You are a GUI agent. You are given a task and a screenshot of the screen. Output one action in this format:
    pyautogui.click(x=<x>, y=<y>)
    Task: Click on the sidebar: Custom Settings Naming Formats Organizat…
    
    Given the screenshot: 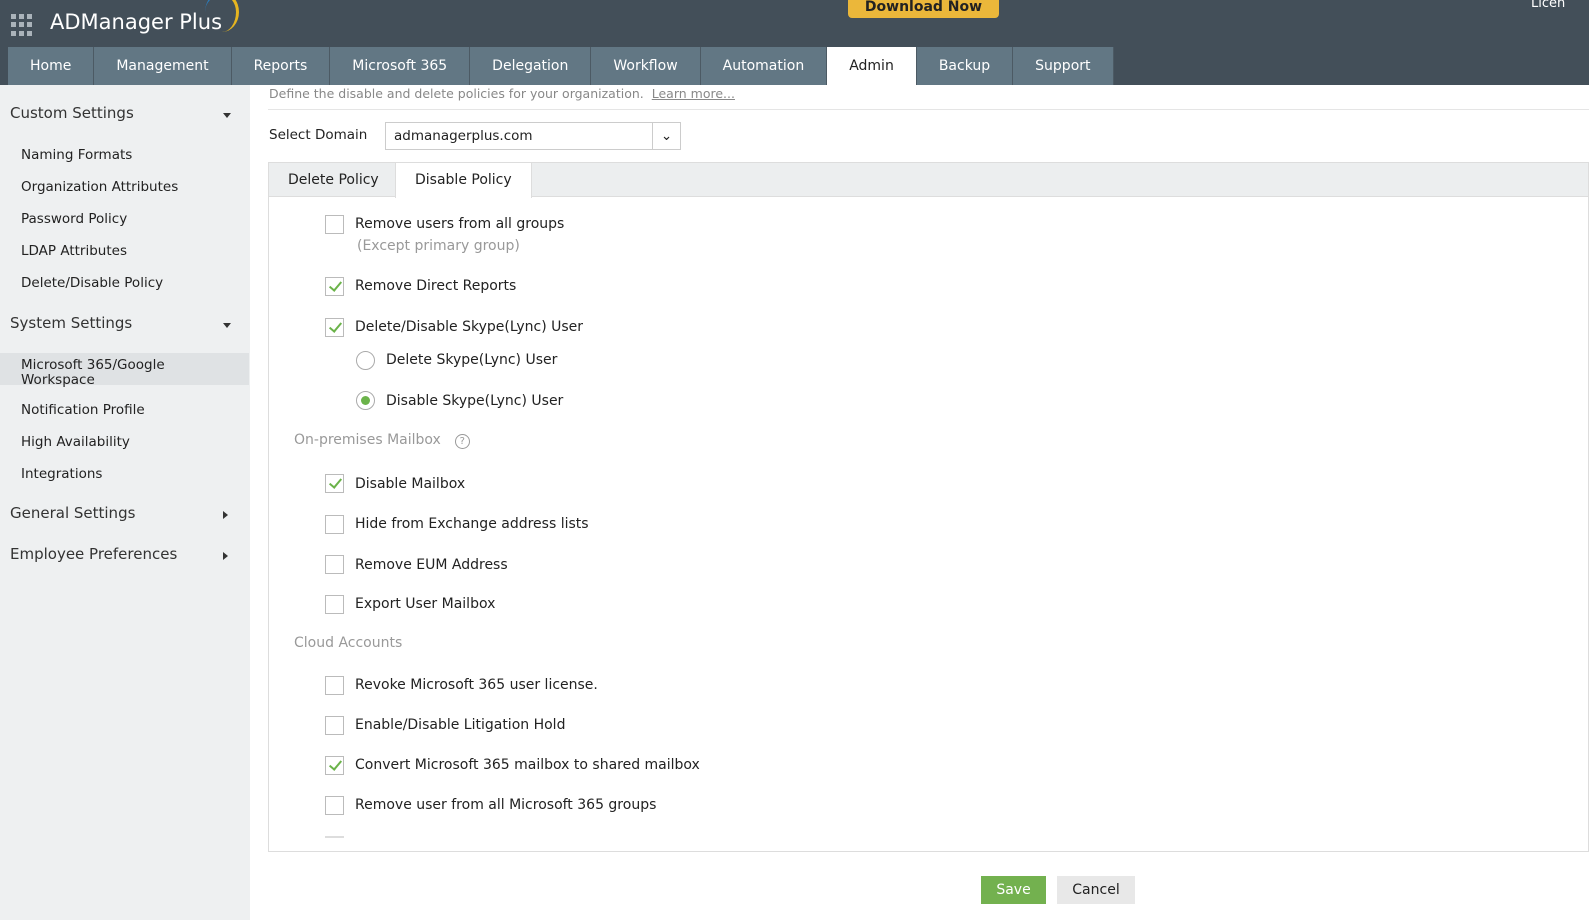 What is the action you would take?
    pyautogui.click(x=125, y=502)
    